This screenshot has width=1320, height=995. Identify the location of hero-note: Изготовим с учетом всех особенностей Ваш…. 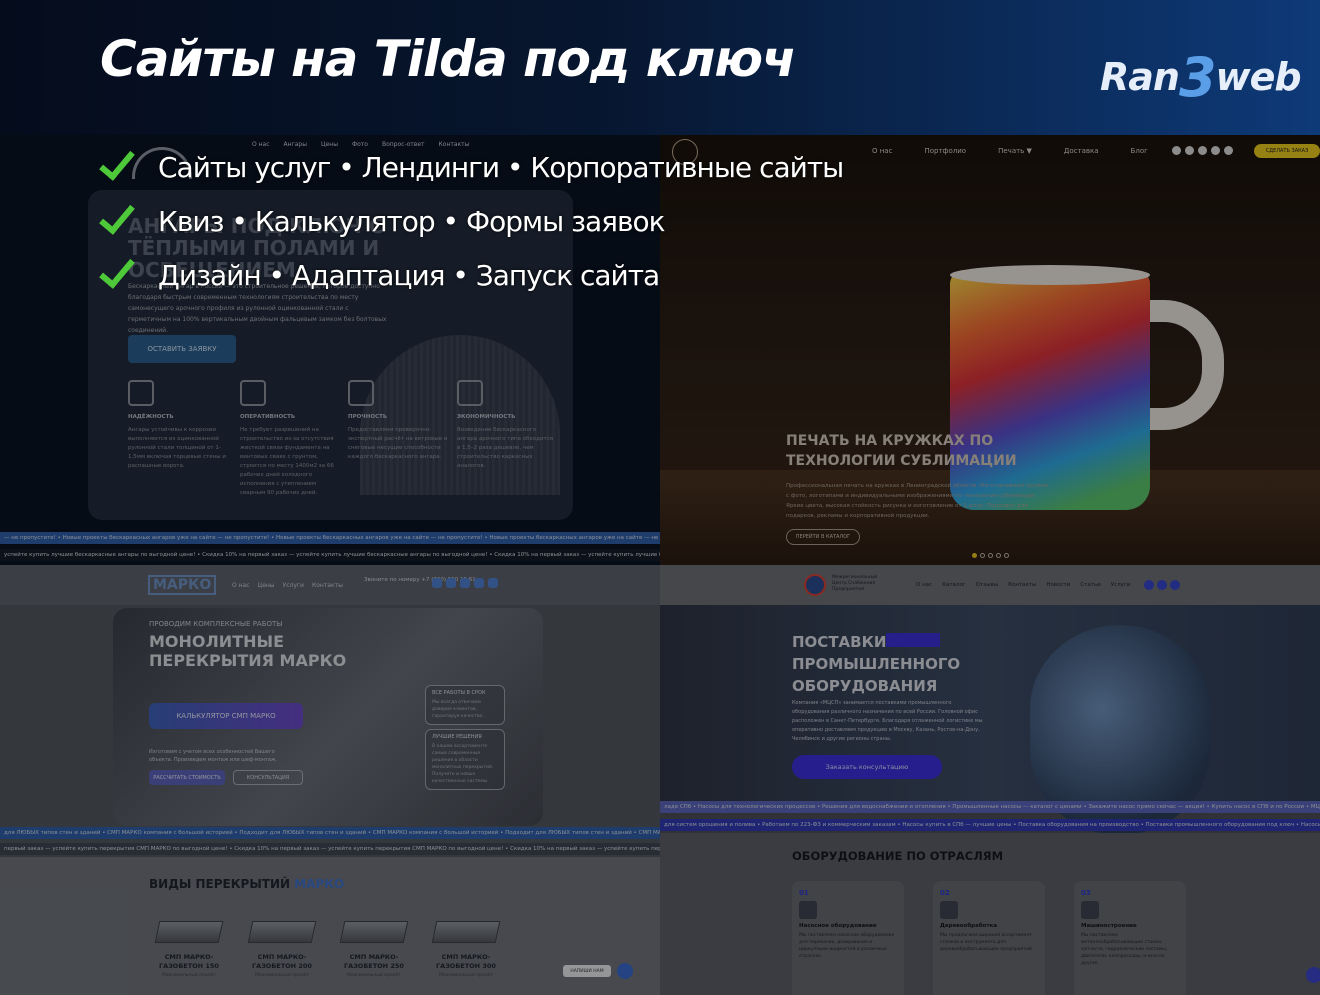
(213, 756).